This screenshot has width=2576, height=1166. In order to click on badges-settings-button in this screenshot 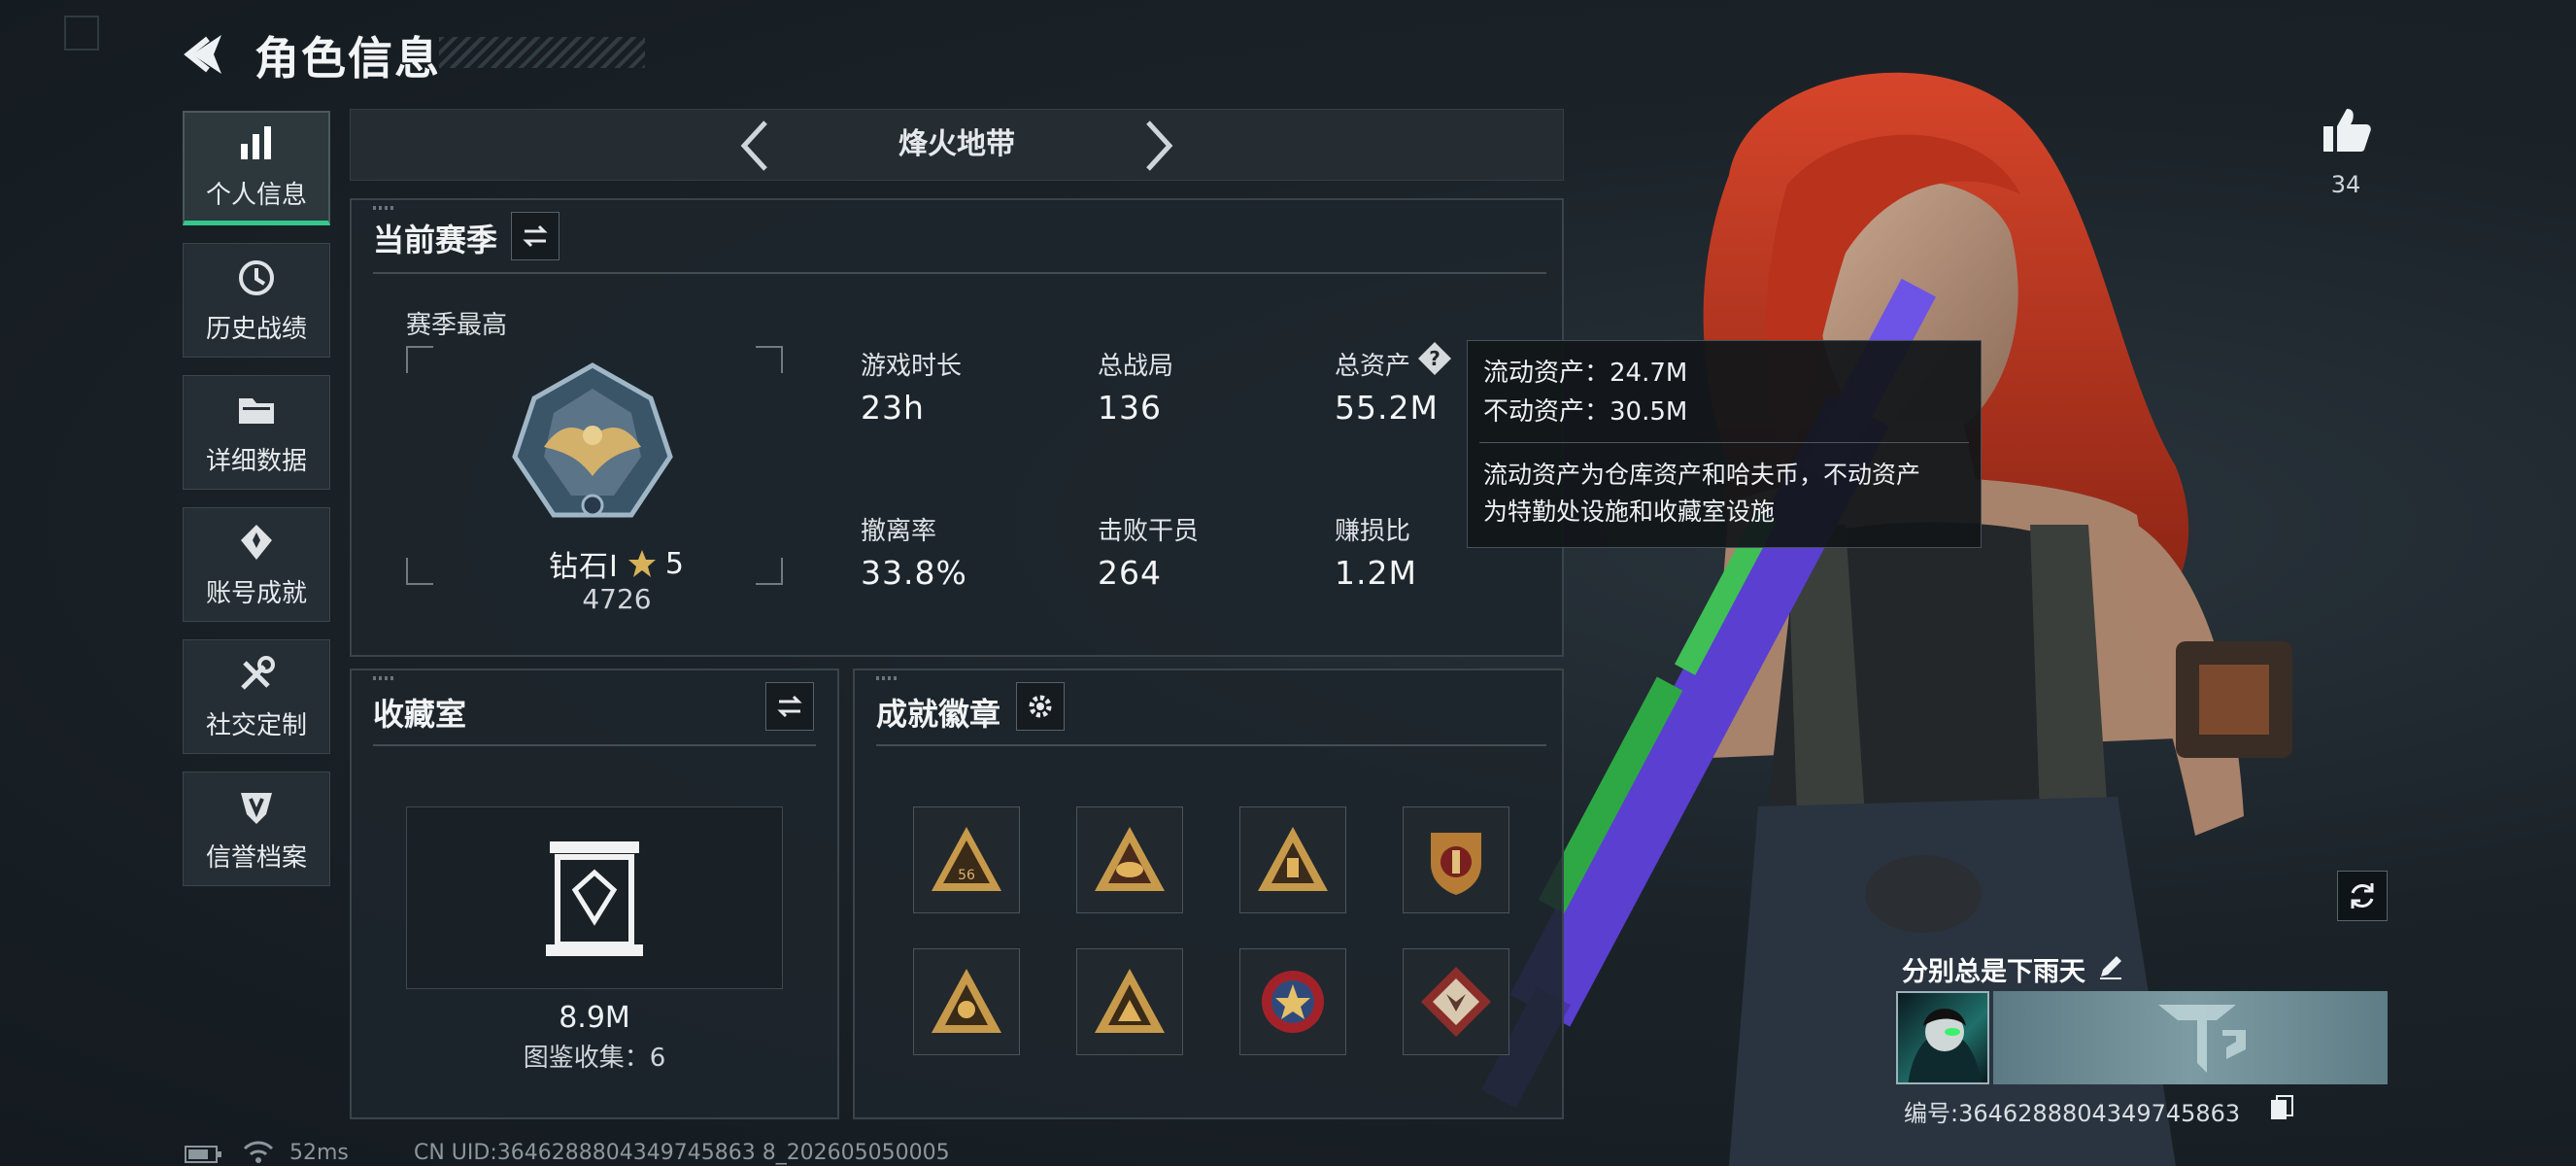, I will do `click(1040, 706)`.